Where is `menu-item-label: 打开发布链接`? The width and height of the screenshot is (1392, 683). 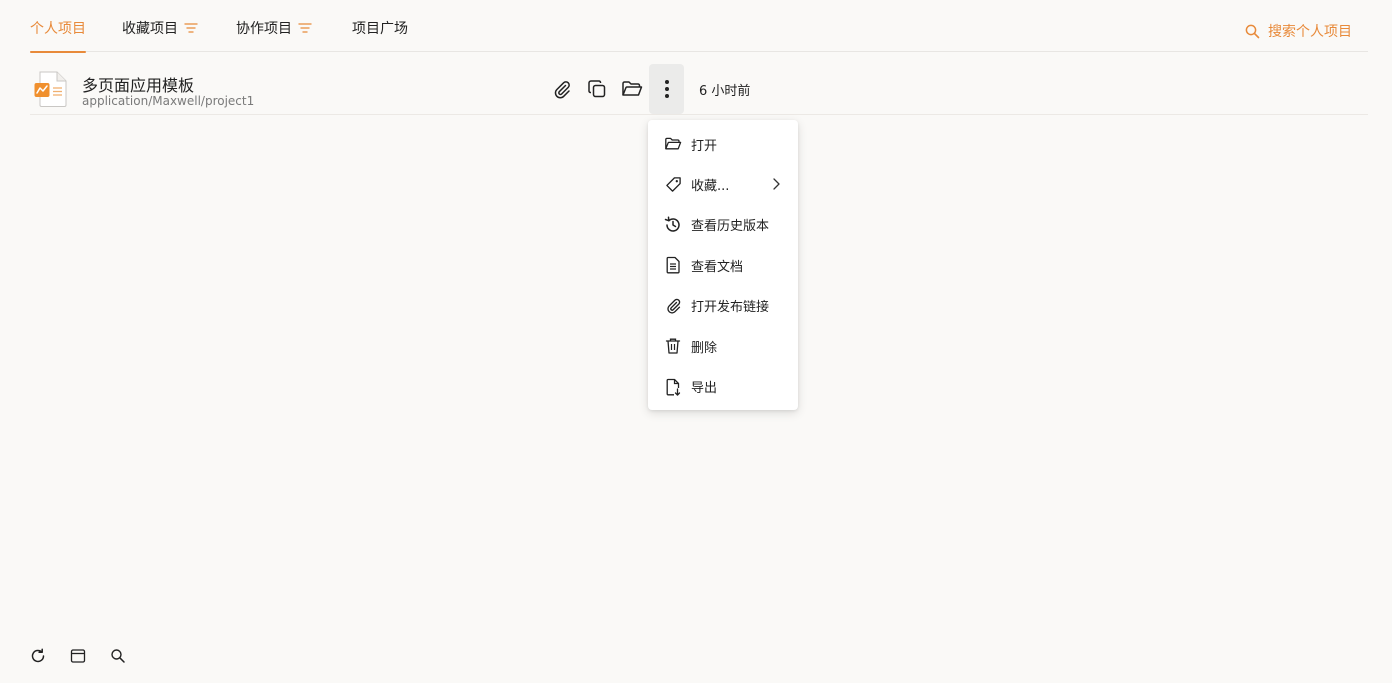 menu-item-label: 打开发布链接 is located at coordinates (730, 308).